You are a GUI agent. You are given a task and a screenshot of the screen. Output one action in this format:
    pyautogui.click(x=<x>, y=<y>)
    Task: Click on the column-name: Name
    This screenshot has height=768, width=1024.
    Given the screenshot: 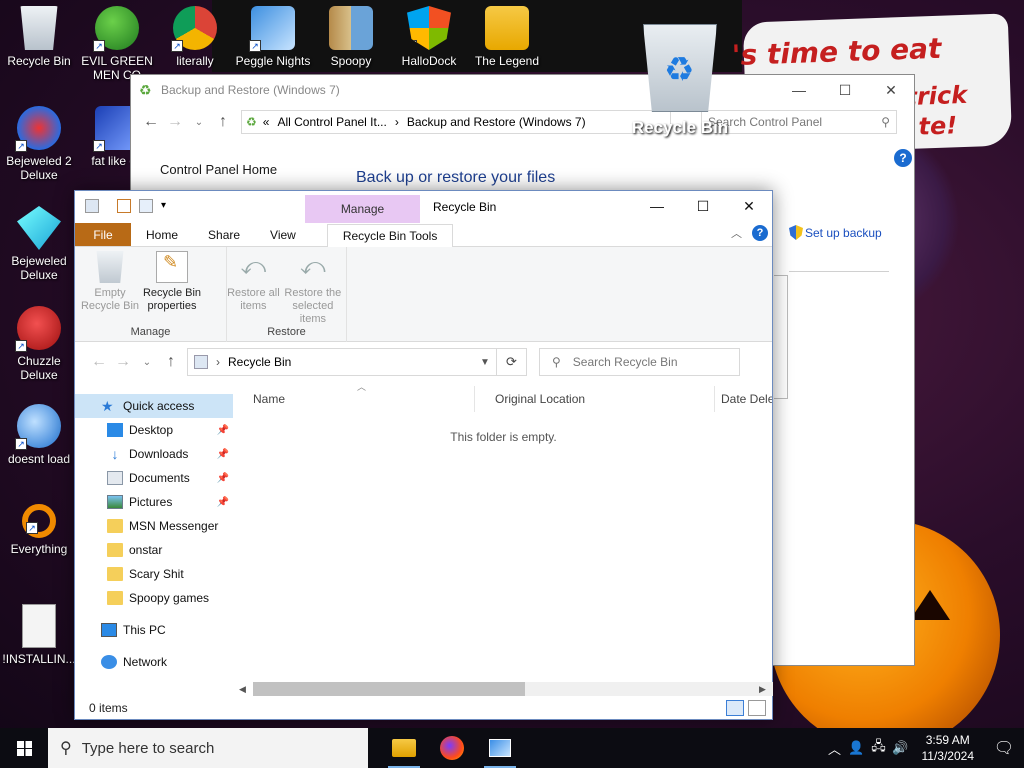 What is the action you would take?
    pyautogui.click(x=354, y=399)
    